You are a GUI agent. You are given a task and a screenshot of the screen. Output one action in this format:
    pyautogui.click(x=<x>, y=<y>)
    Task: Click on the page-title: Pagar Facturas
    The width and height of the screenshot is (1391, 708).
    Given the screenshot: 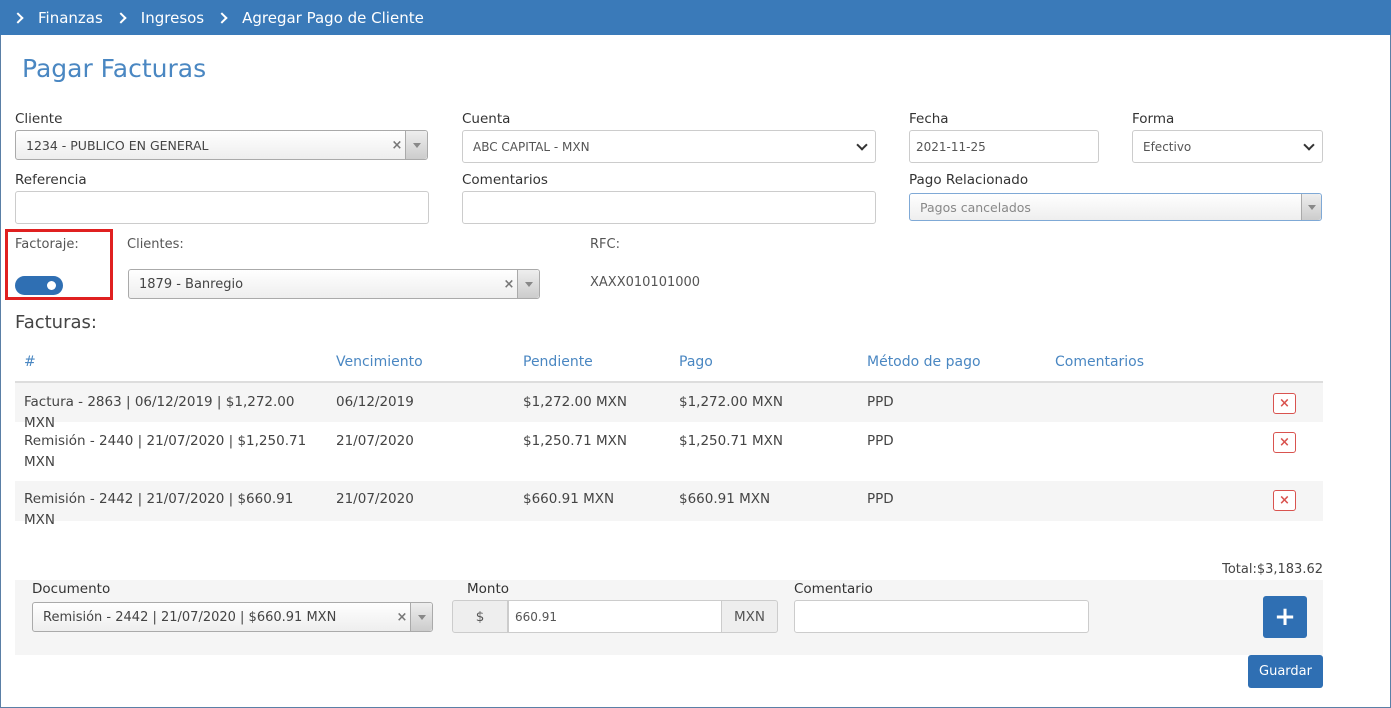 What is the action you would take?
    pyautogui.click(x=114, y=68)
    